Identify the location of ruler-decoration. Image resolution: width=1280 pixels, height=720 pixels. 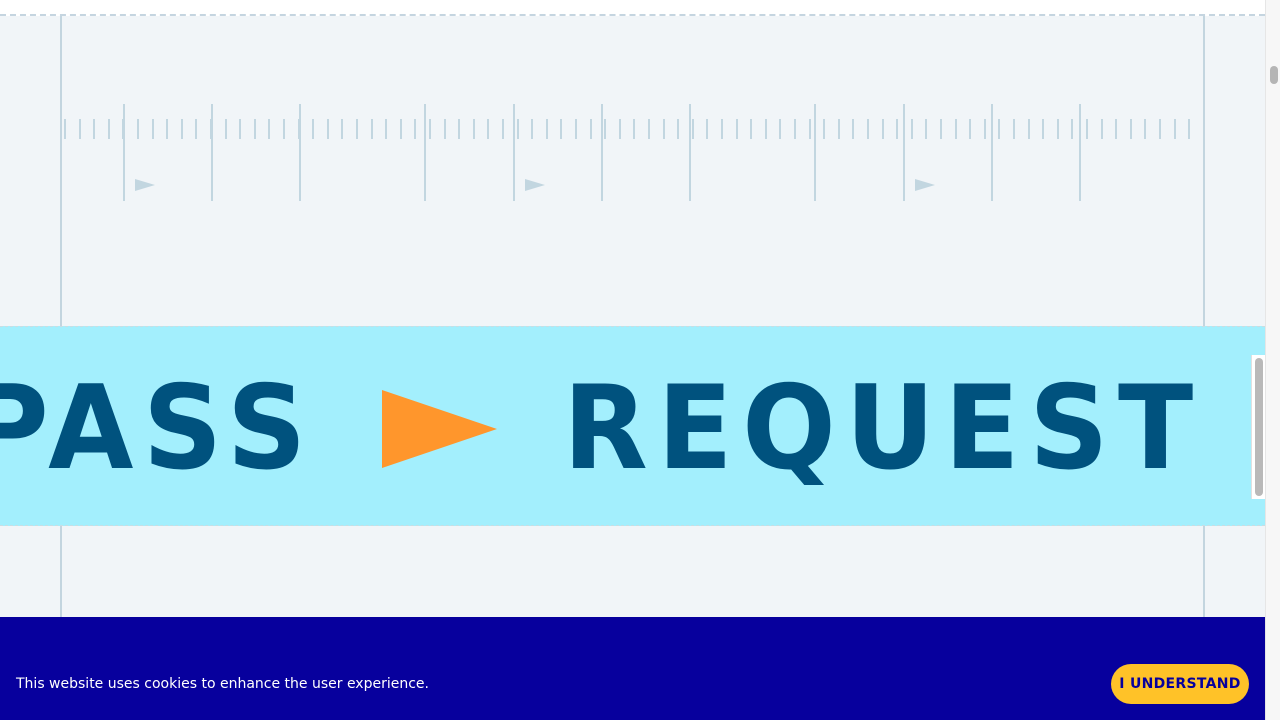
(627, 152).